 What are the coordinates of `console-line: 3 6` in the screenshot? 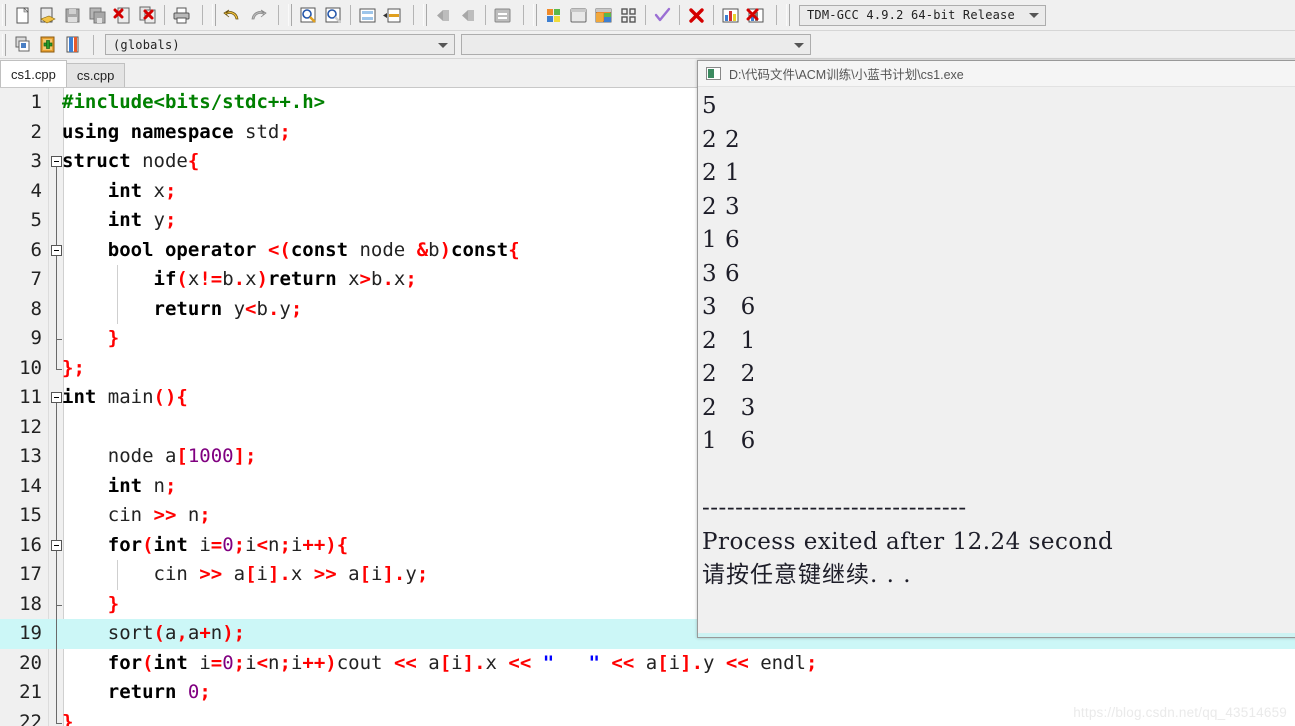 It's located at (729, 307).